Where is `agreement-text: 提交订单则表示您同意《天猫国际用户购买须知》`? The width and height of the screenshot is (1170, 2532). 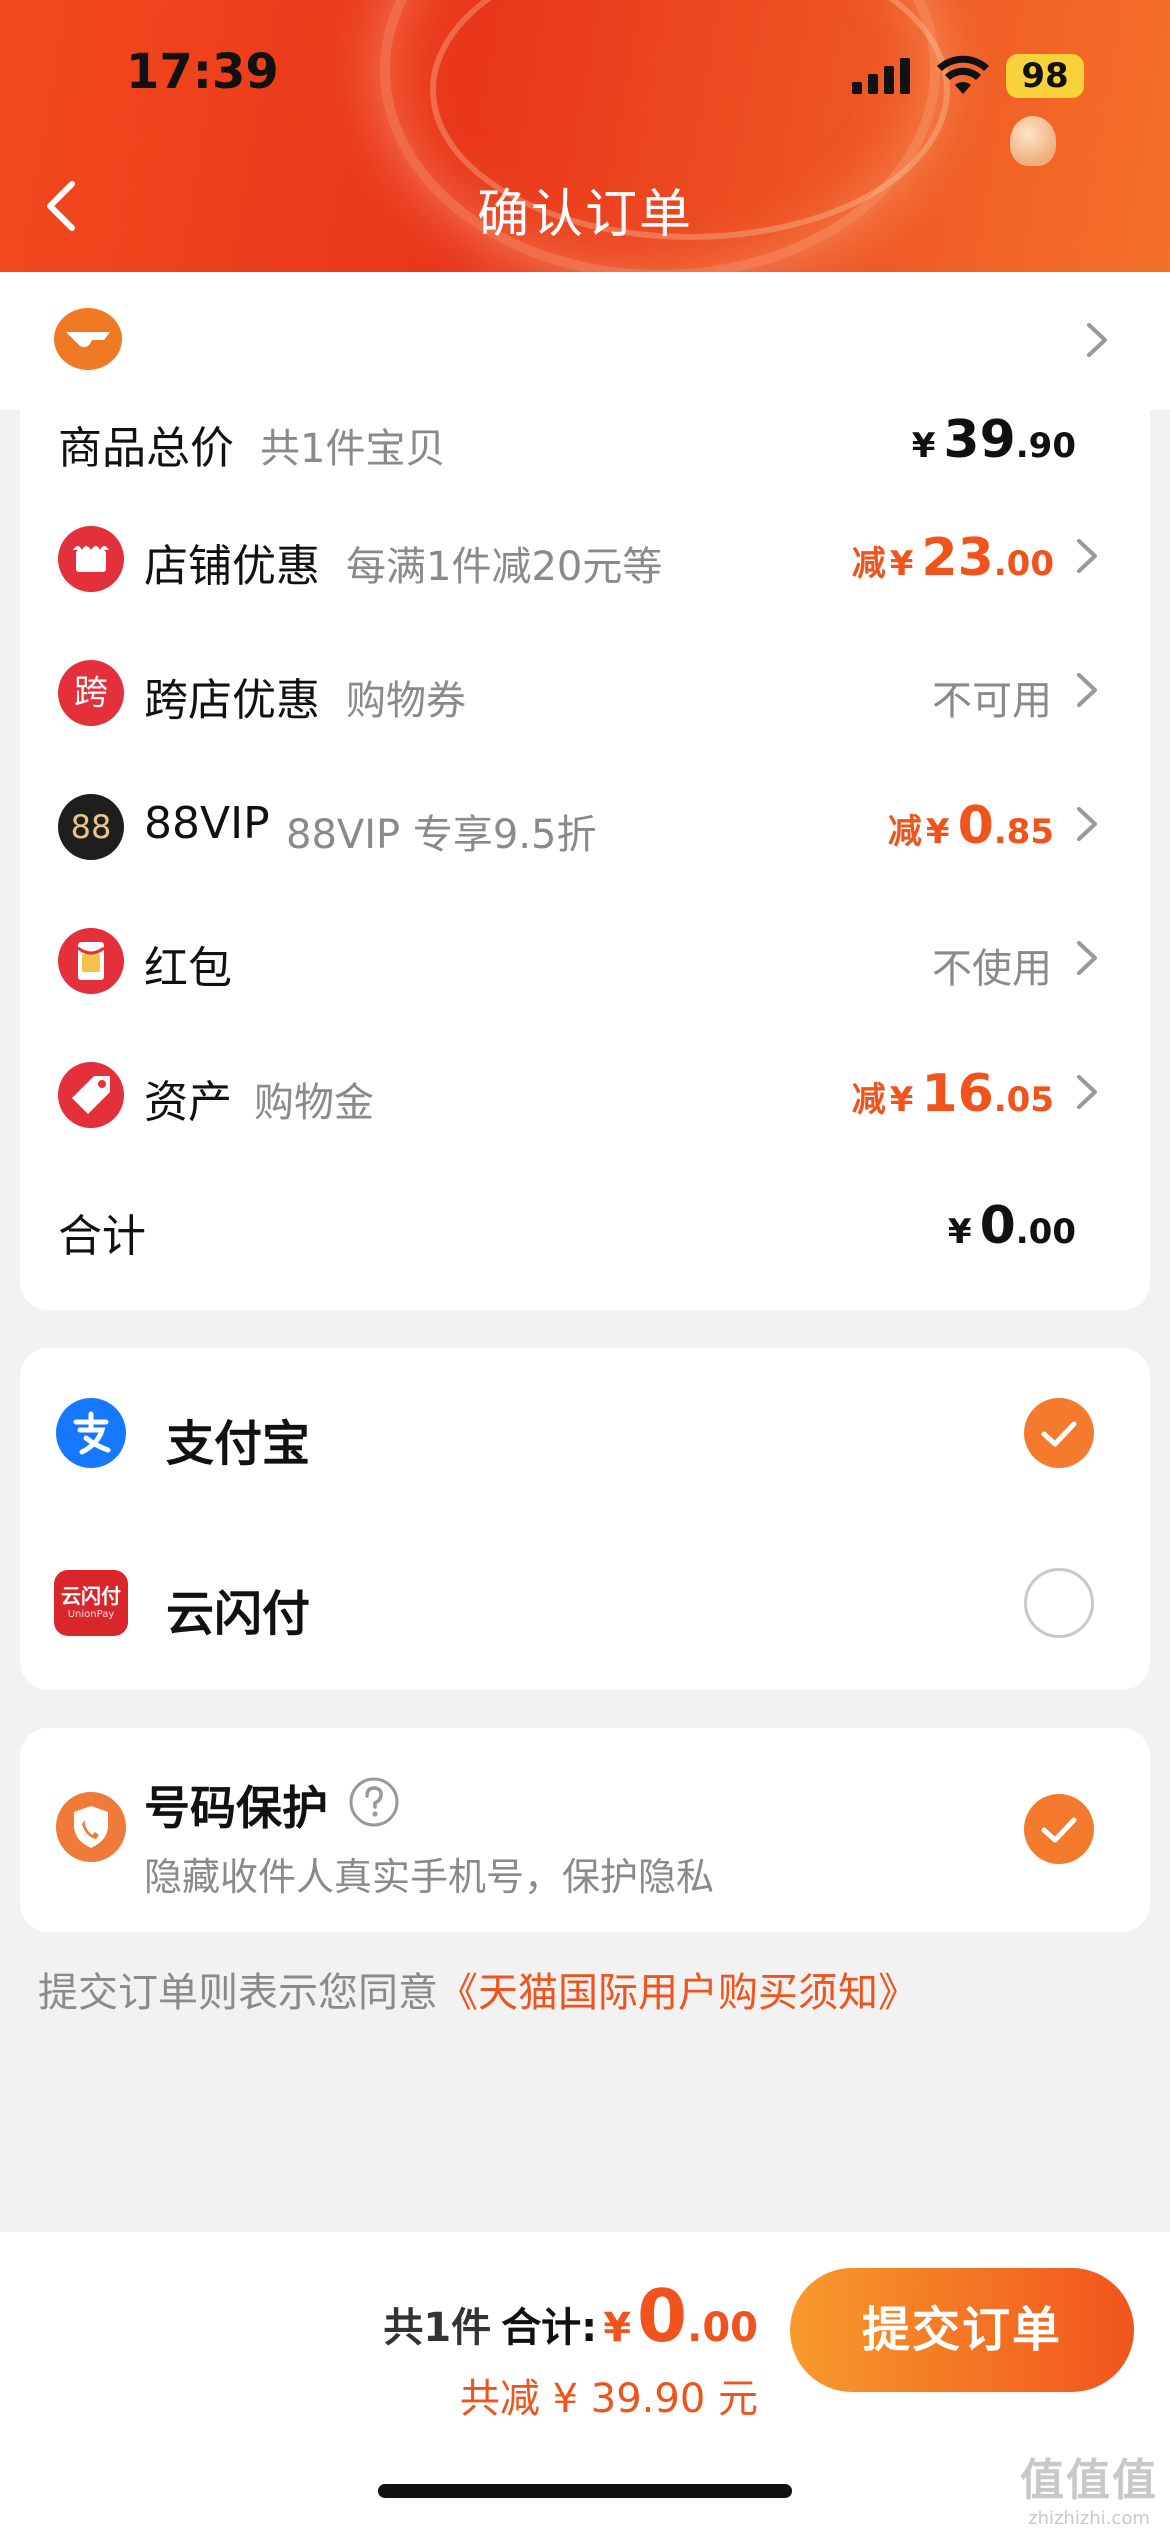
agreement-text: 提交订单则表示您同意《天猫国际用户购买须知》 is located at coordinates (478, 1989).